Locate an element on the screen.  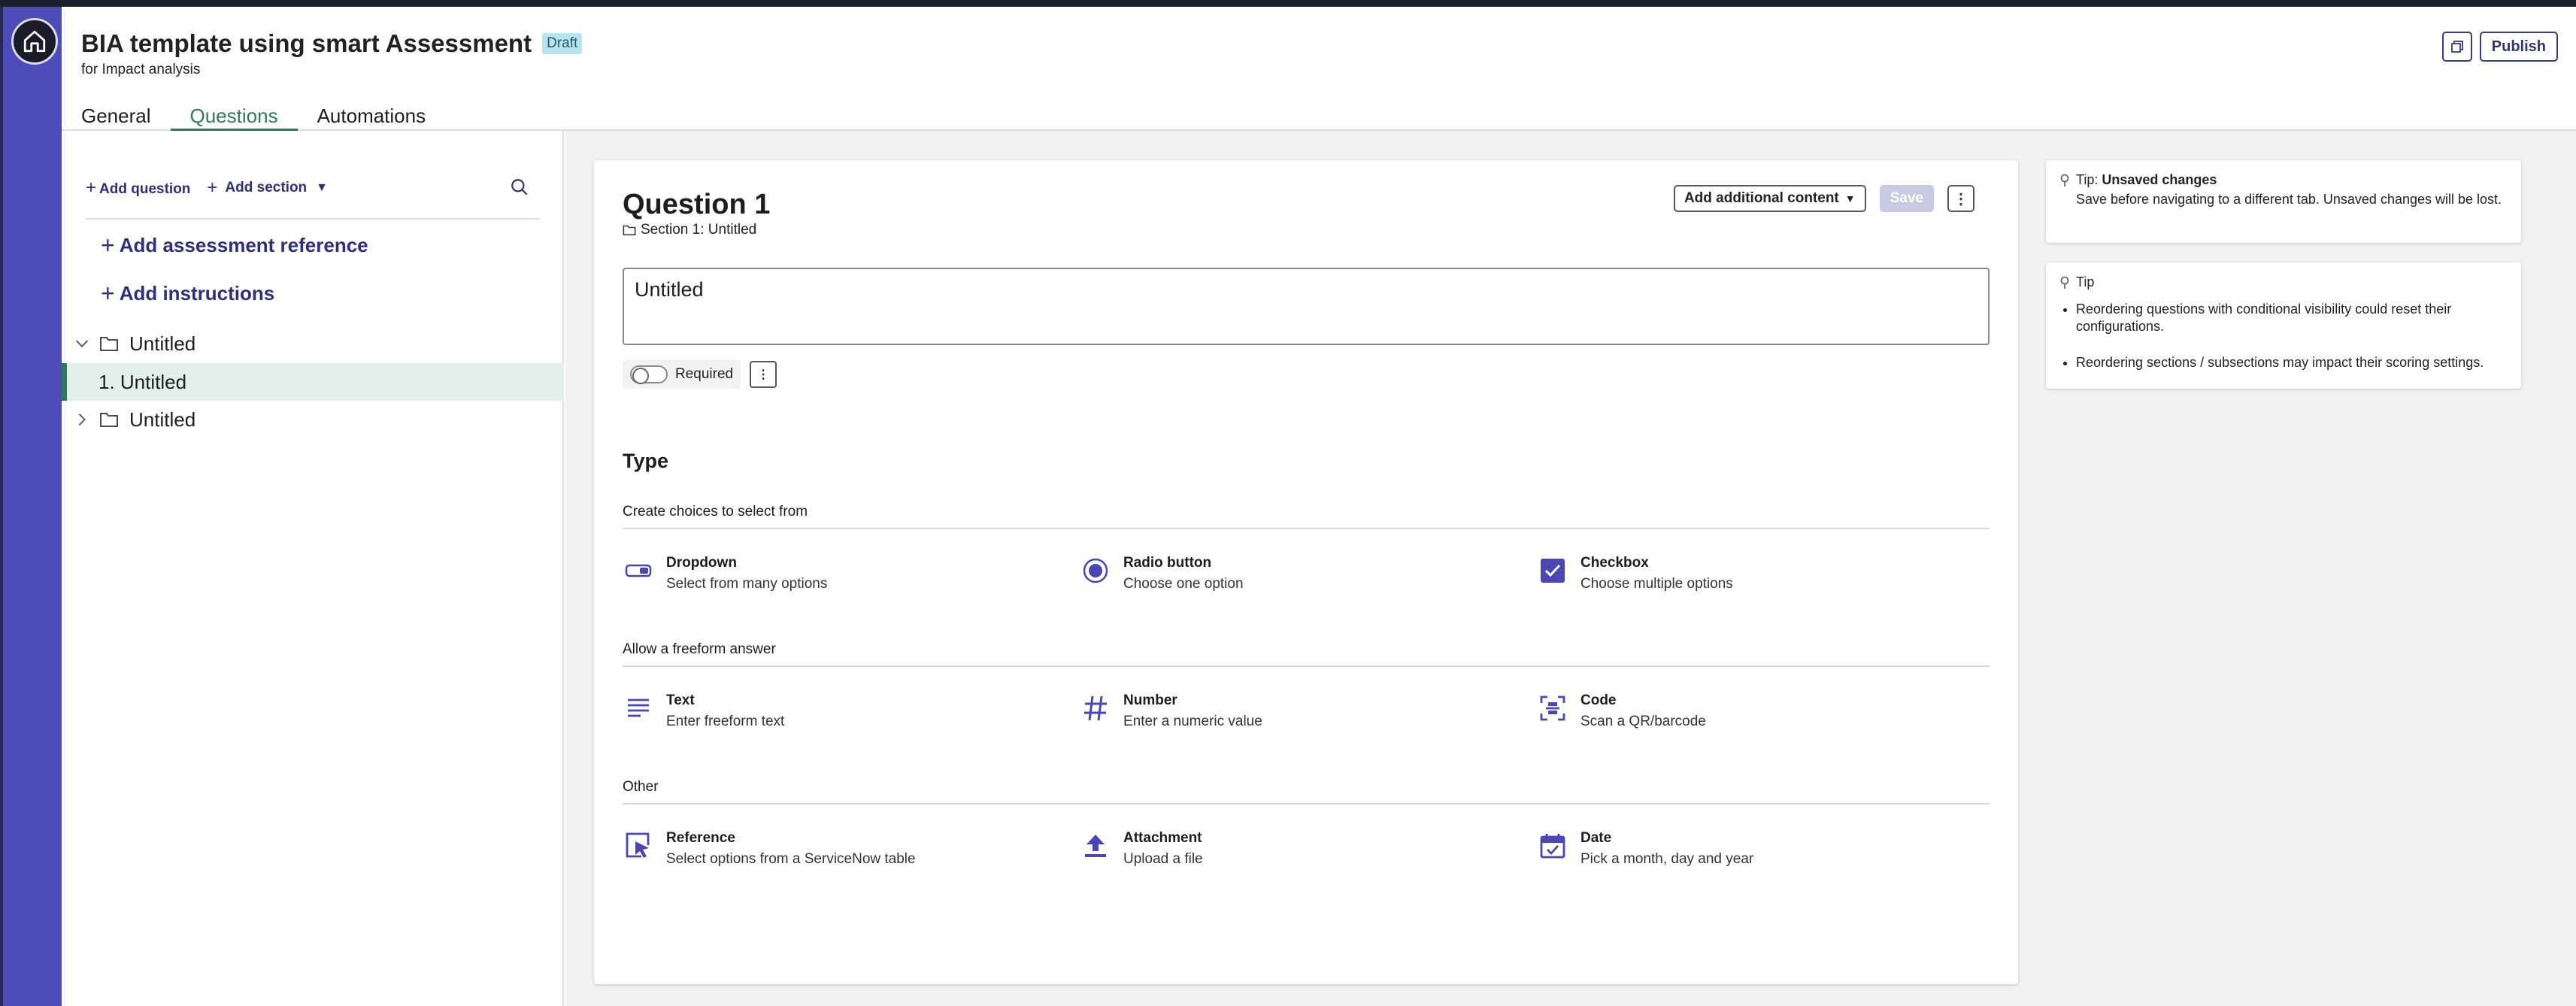
type-title: Reference is located at coordinates (700, 838).